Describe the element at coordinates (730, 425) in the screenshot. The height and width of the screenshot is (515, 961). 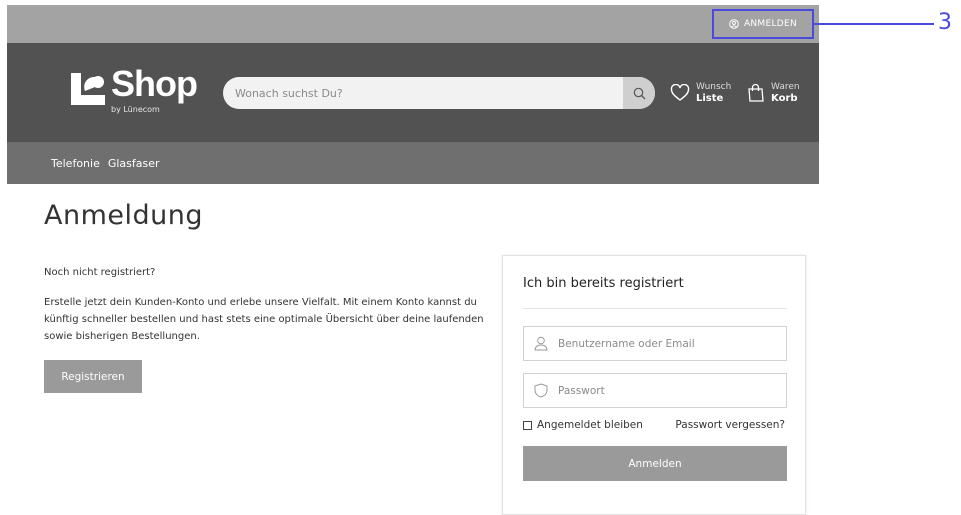
I see `forgot-password-link: Passwort vergessen?` at that location.